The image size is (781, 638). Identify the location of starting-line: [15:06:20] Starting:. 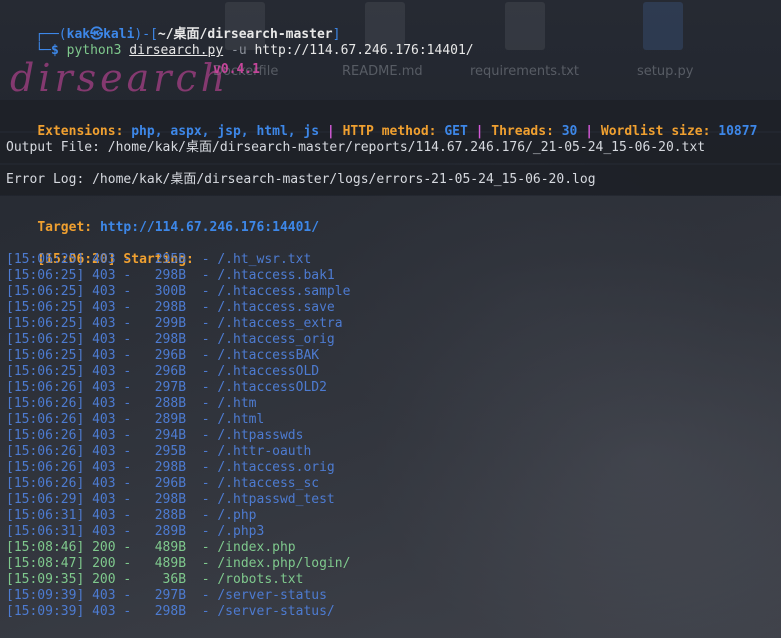
(100, 251).